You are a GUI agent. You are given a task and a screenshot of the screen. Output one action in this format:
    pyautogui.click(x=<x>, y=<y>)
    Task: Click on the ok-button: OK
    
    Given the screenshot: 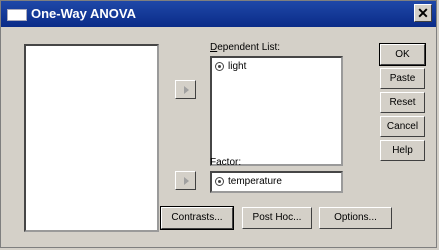 What is the action you would take?
    pyautogui.click(x=402, y=54)
    